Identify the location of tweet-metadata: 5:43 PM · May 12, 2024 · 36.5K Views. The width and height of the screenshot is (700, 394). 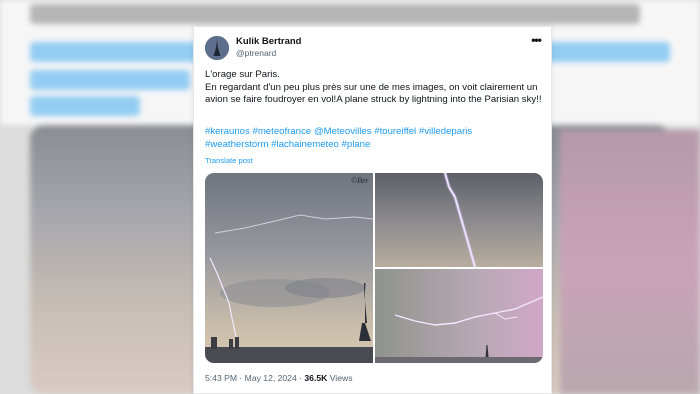
(279, 378).